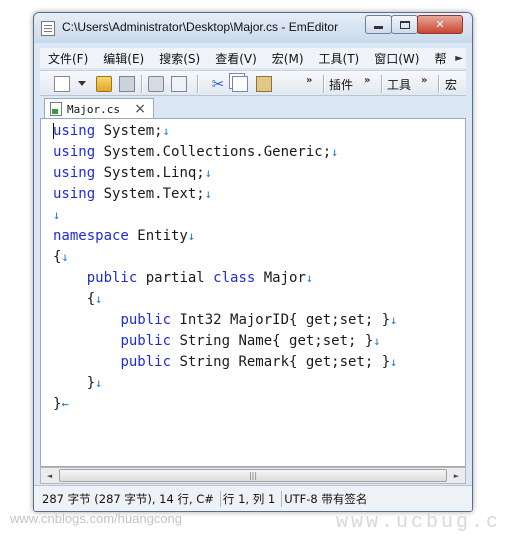 The width and height of the screenshot is (509, 536). I want to click on scroll-left-icon: ◄, so click(49, 475).